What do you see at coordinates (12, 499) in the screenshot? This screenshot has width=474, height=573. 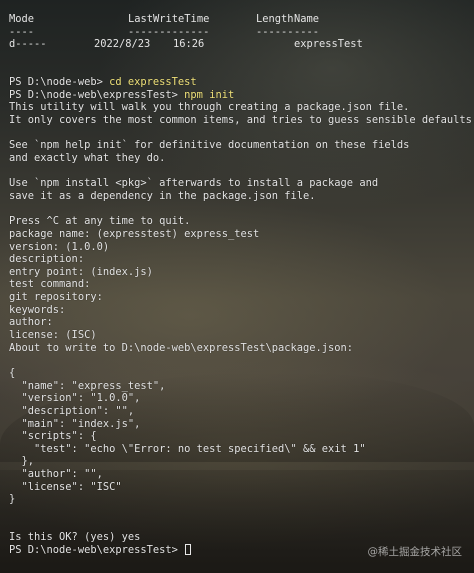 I see `json-line: }` at bounding box center [12, 499].